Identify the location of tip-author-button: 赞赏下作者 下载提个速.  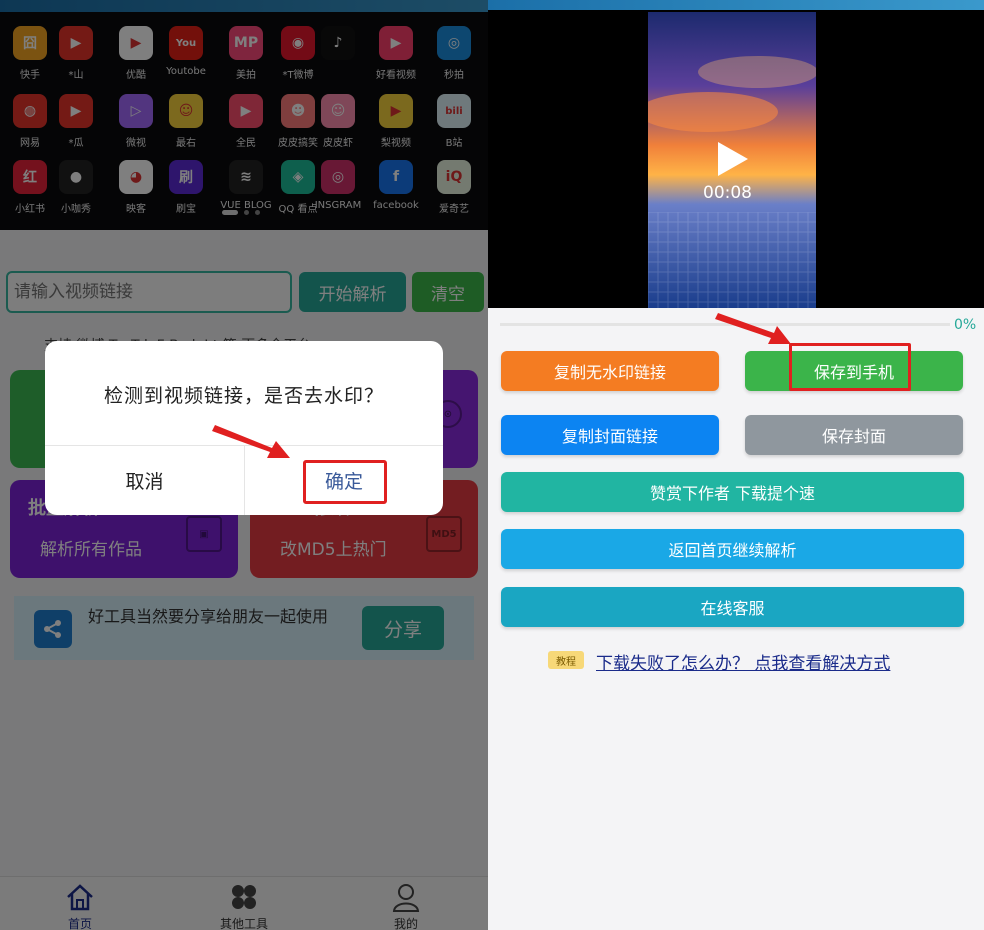
(732, 492).